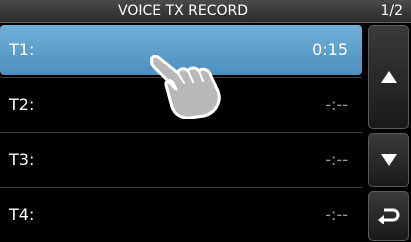 This screenshot has width=411, height=242. I want to click on record-label: T1:, so click(22, 49).